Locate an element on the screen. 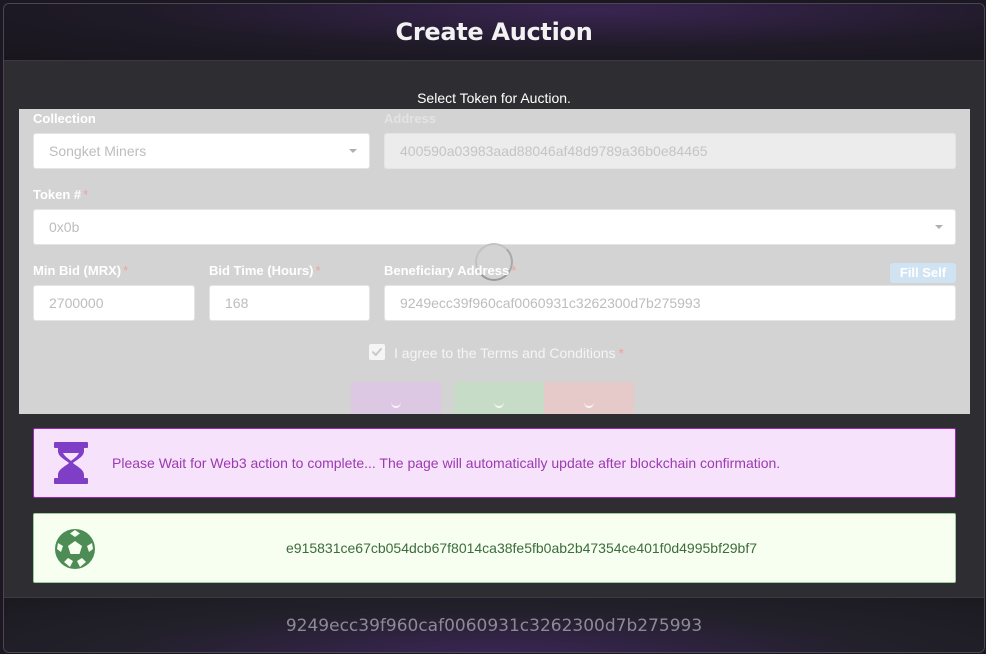 This screenshot has width=986, height=654. wallet-address: 9249ecc39f960caf0060931c3262300d7b275993 is located at coordinates (494, 625).